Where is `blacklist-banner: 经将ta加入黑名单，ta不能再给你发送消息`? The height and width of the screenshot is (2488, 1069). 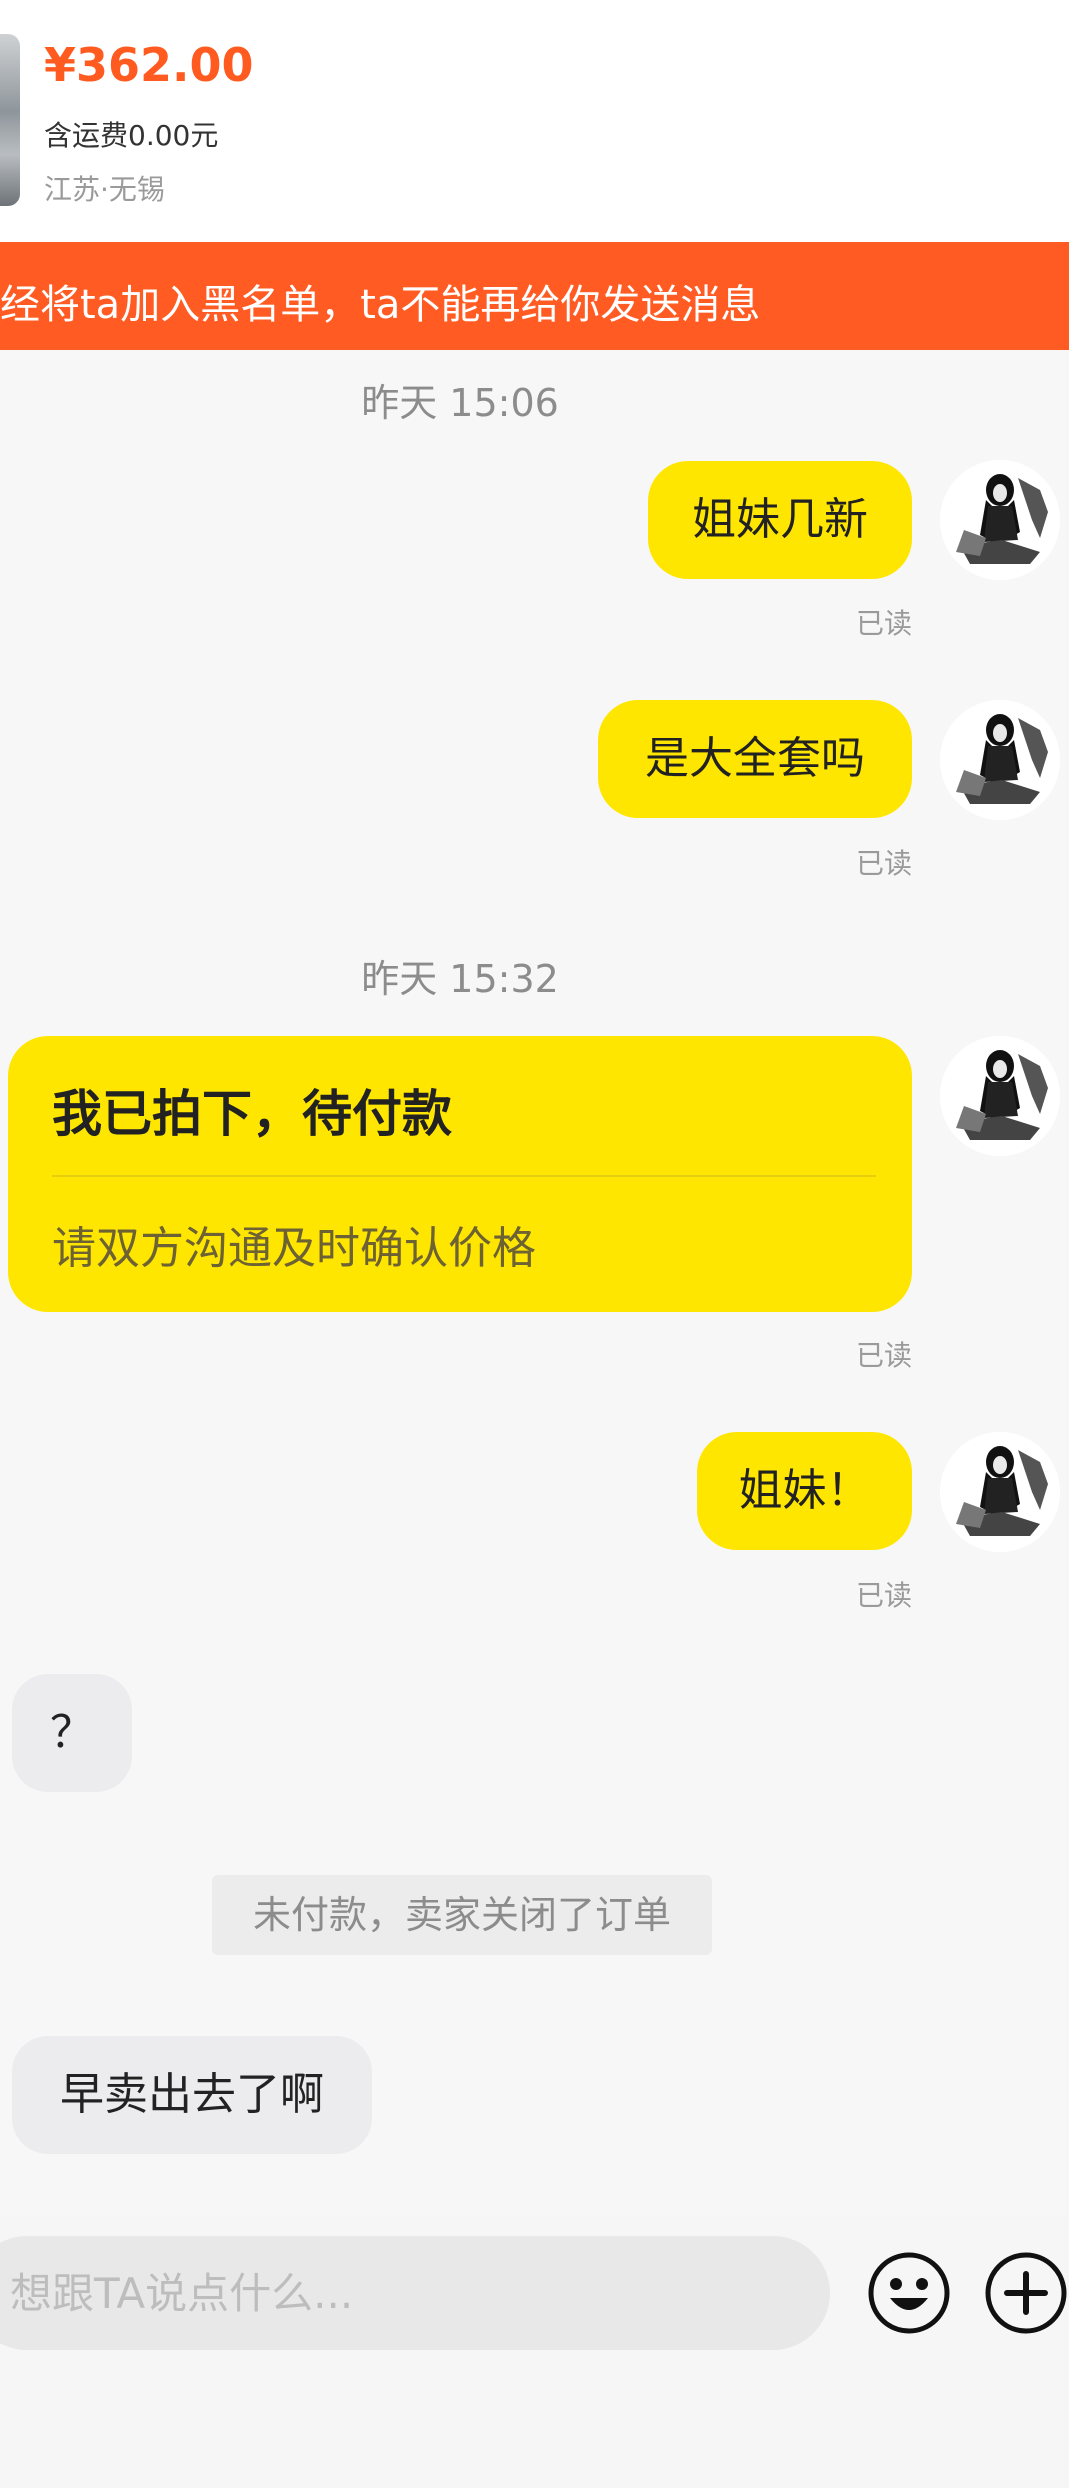
blacklist-banner: 经将ta加入黑名单，ta不能再给你发送消息 is located at coordinates (534, 296).